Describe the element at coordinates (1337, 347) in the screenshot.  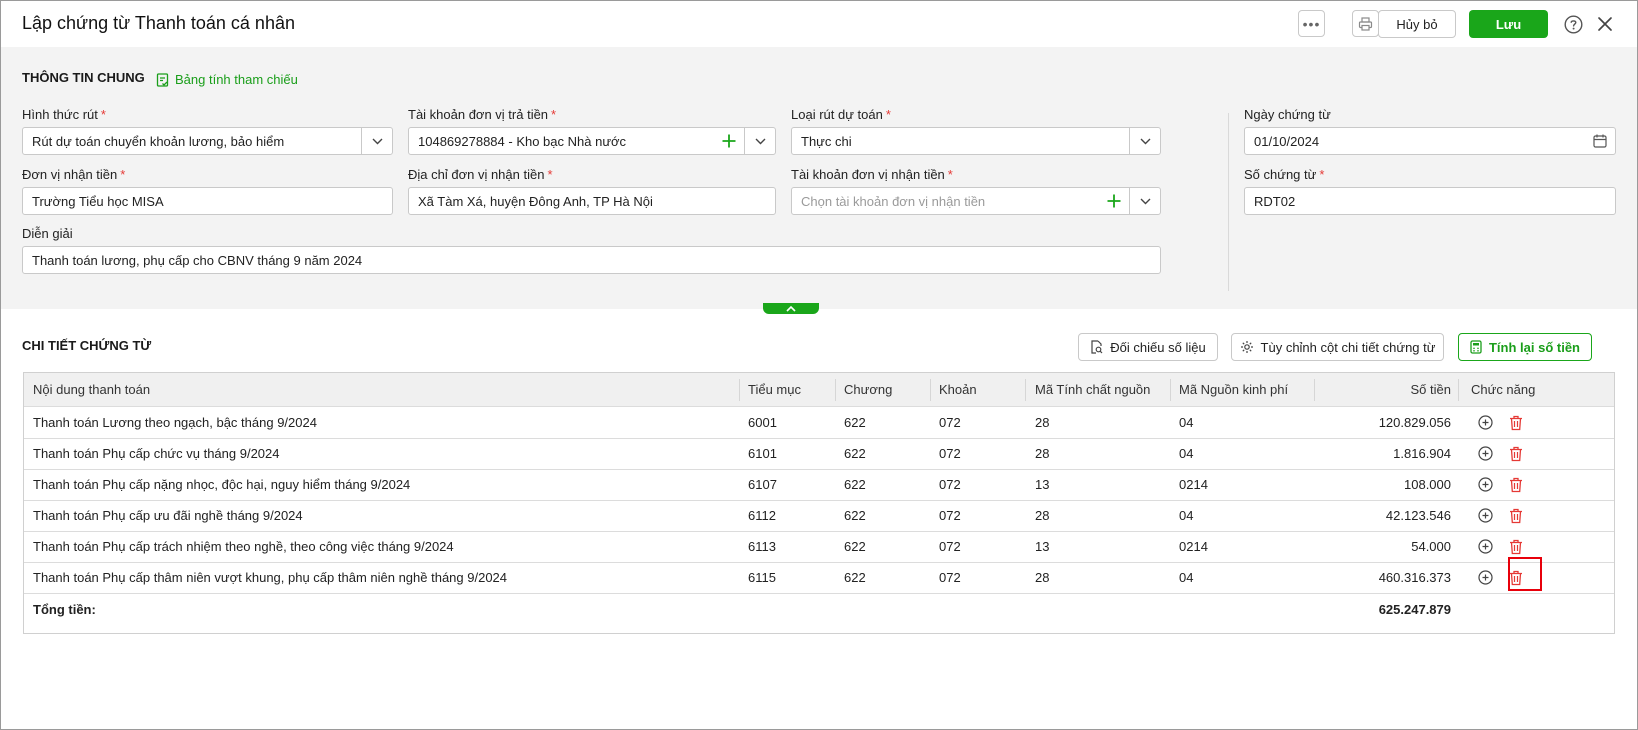
I see `customize-columns-button: Tùy chỉnh cột chi tiết chứng từ` at that location.